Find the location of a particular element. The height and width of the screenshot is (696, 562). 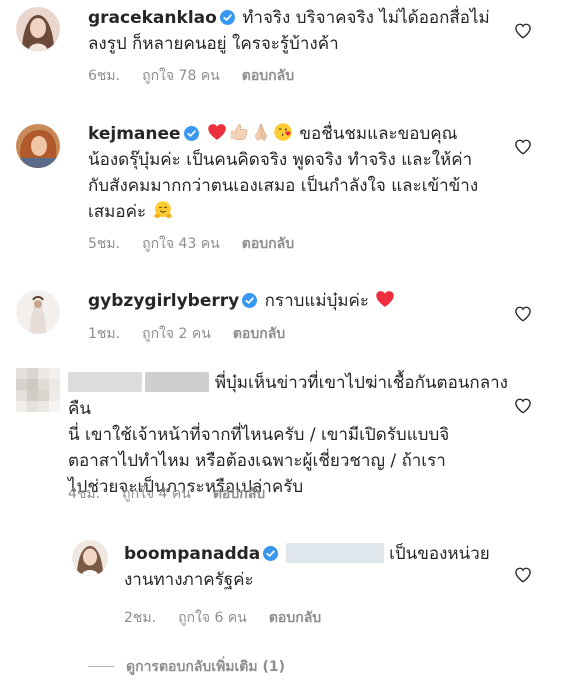

like-count: ถูกใจ 6 คน is located at coordinates (212, 618).